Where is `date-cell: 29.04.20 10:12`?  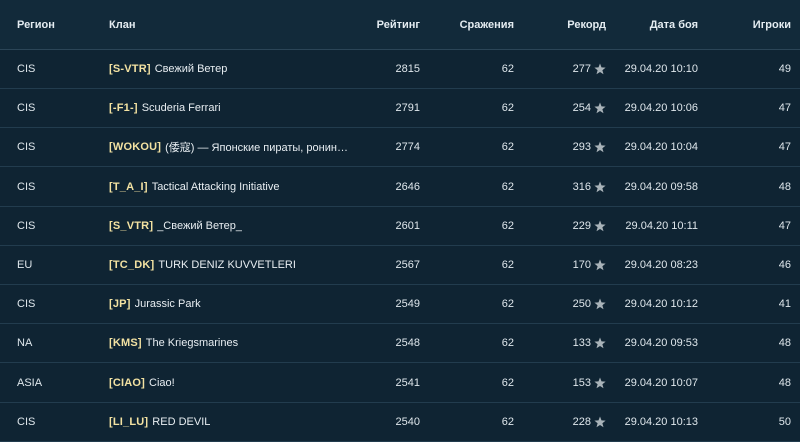 date-cell: 29.04.20 10:12 is located at coordinates (661, 304).